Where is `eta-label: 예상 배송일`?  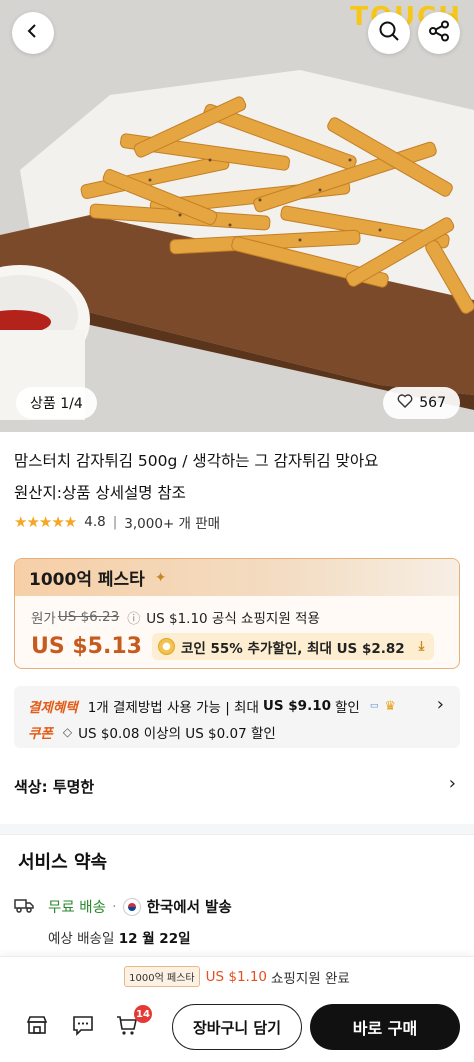 eta-label: 예상 배송일 is located at coordinates (81, 939).